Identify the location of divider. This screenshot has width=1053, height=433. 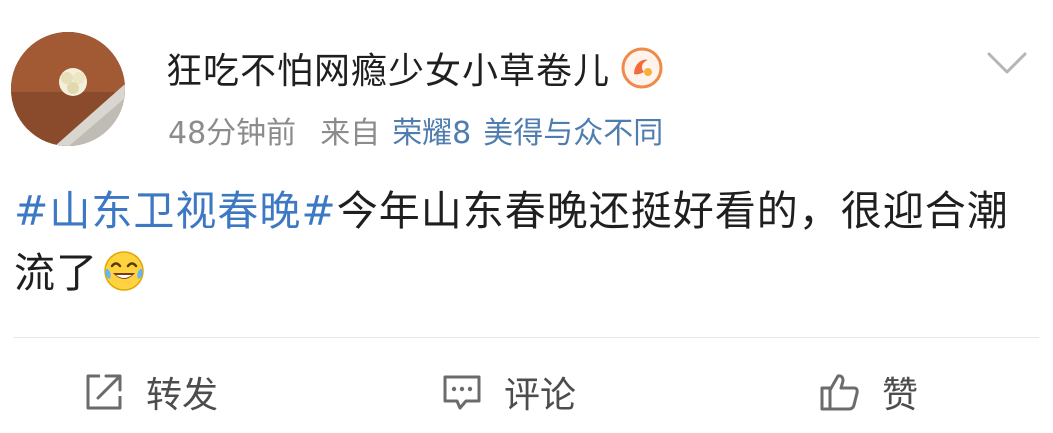
(526, 337).